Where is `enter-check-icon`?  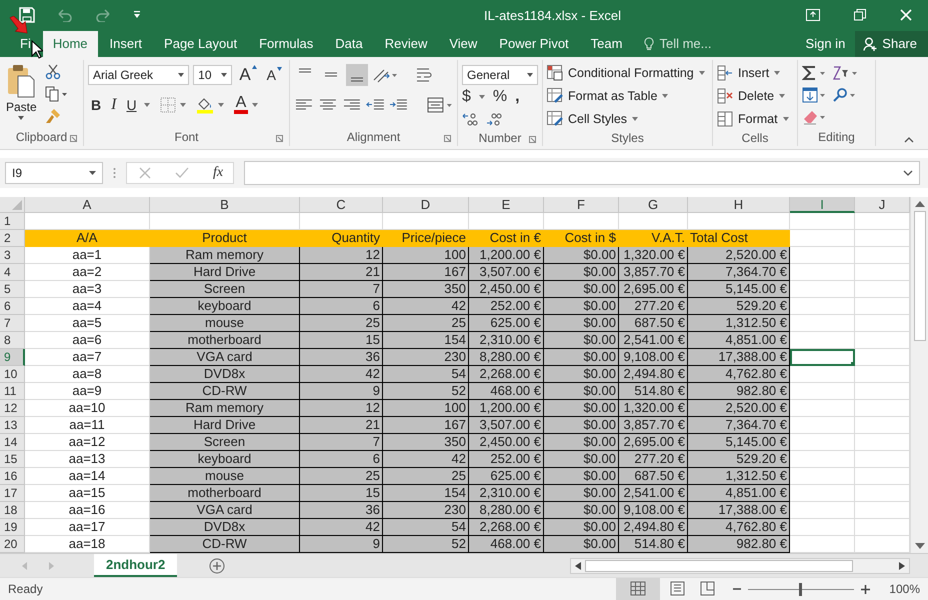 enter-check-icon is located at coordinates (182, 173).